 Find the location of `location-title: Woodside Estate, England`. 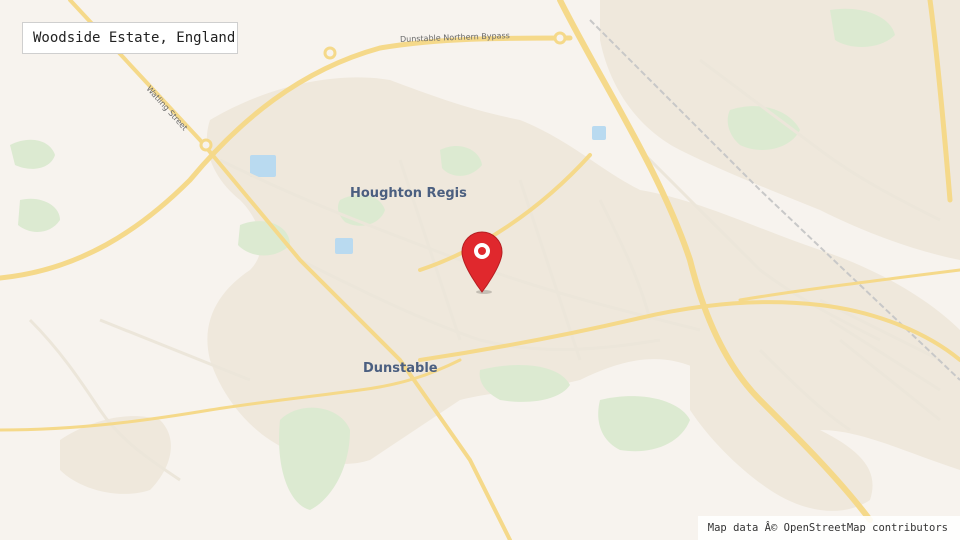

location-title: Woodside Estate, England is located at coordinates (130, 38).